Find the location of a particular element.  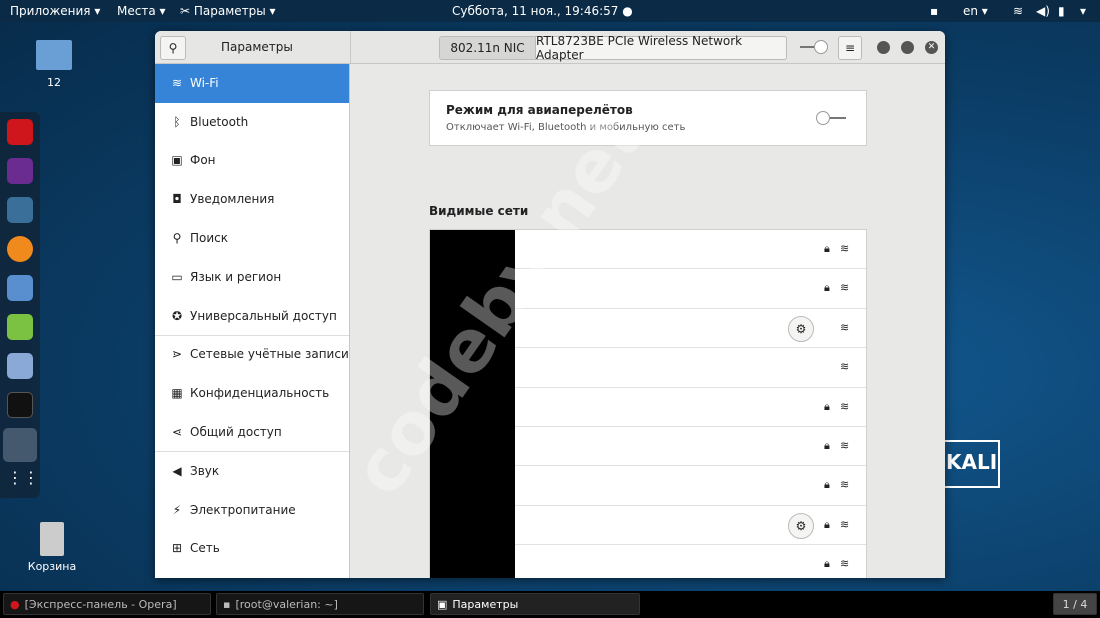

search-icon: ⚲ is located at coordinates (173, 48).